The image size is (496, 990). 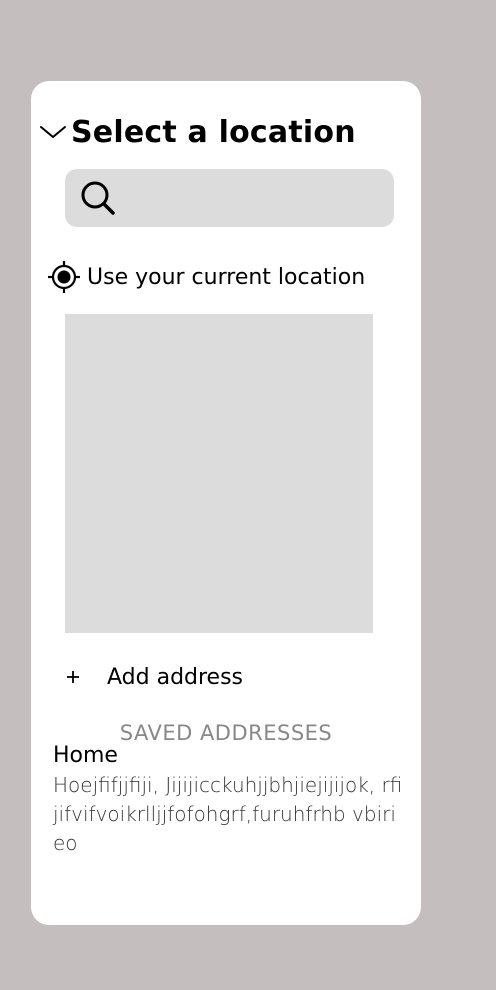 I want to click on add-address-button: Add address, so click(x=154, y=677).